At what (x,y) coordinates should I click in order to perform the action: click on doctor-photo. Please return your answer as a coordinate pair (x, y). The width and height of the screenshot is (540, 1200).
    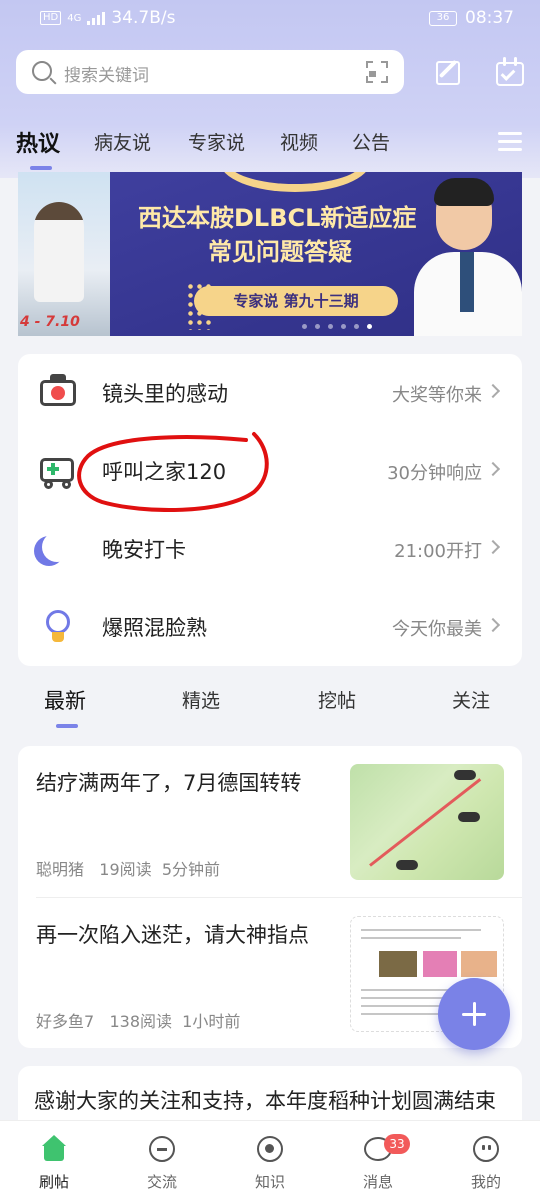
    Looking at the image, I should click on (468, 254).